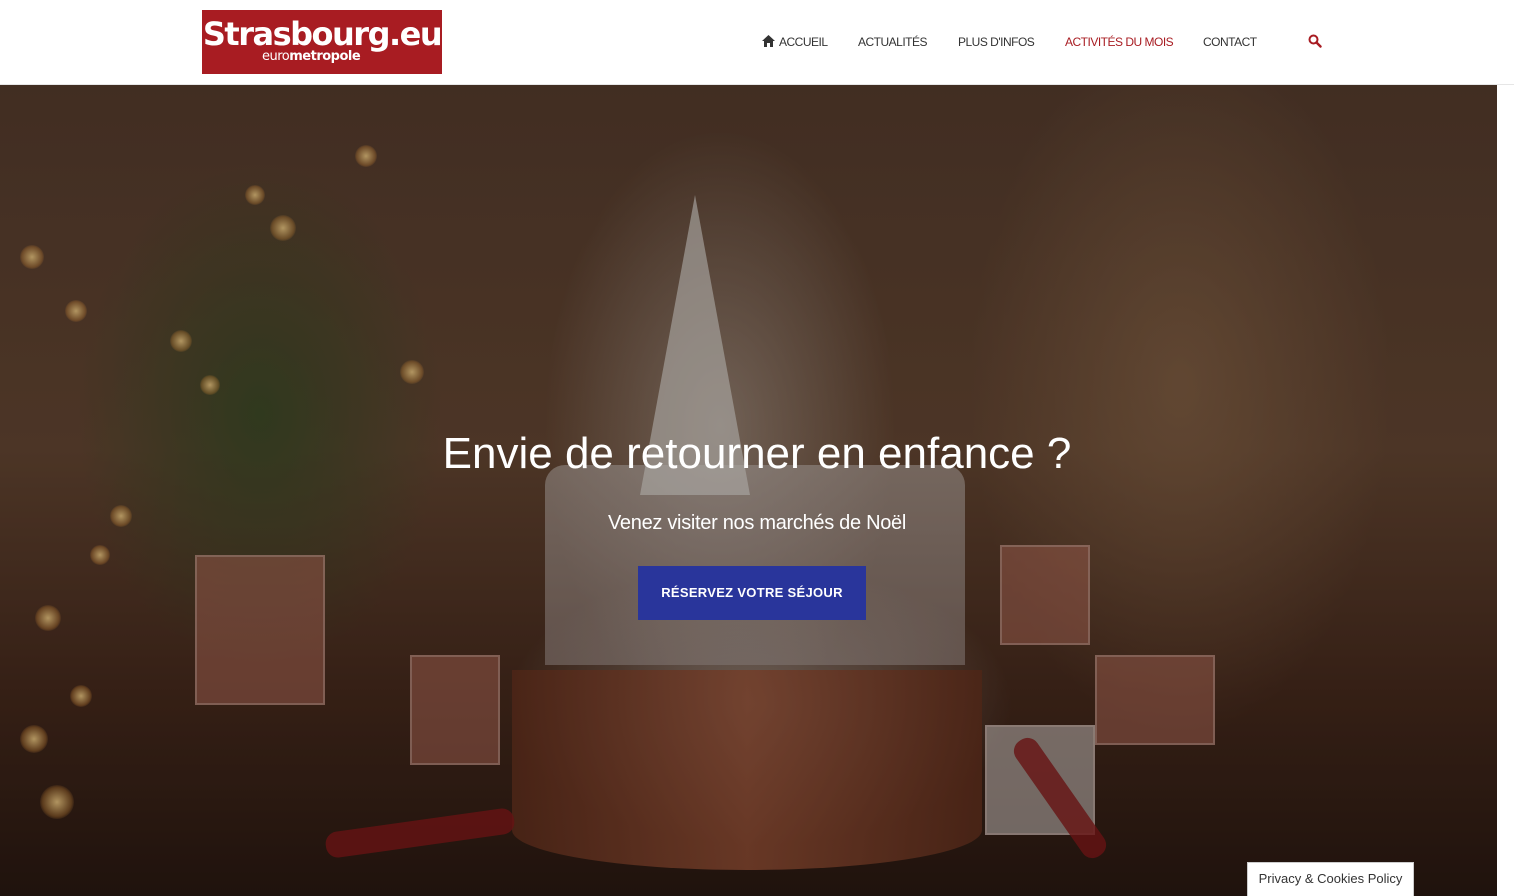  I want to click on logo-sub-bold: metropole, so click(325, 56).